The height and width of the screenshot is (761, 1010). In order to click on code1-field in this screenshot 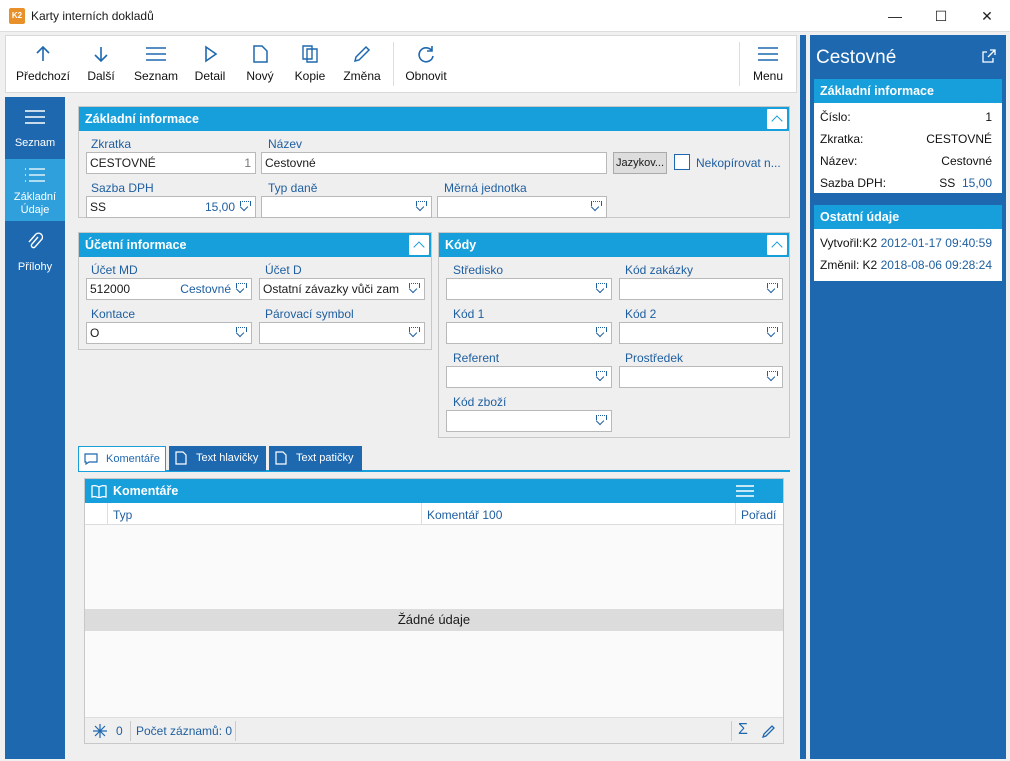, I will do `click(529, 333)`.